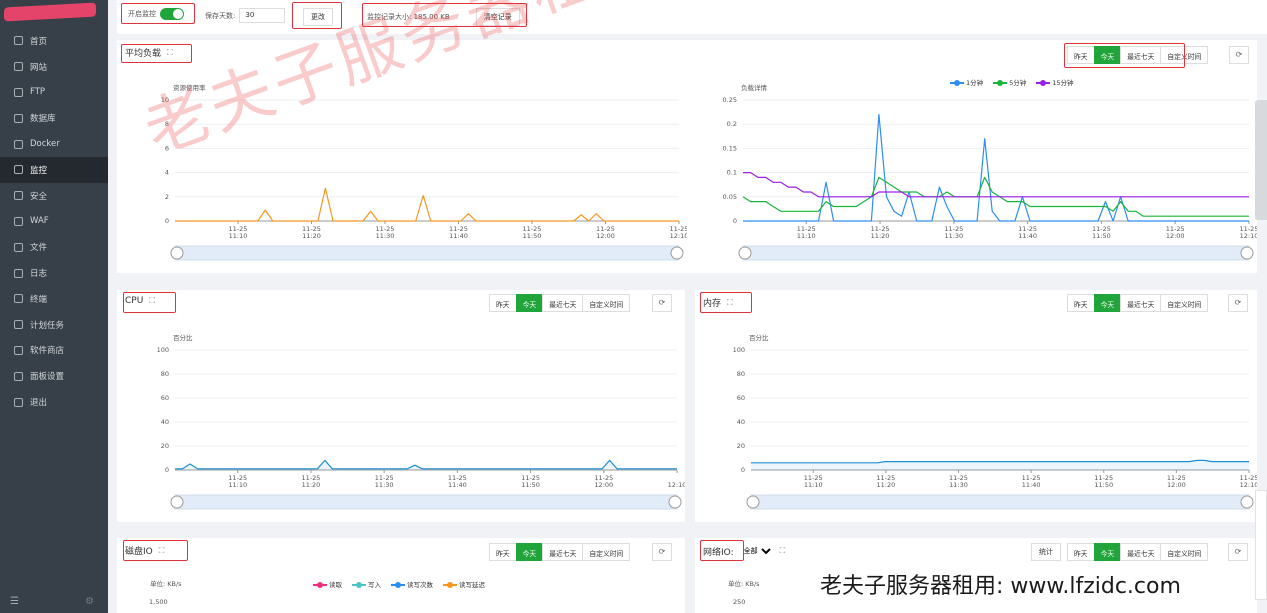 The width and height of the screenshot is (1267, 613). I want to click on sidebar-item-1: 网站, so click(54, 67).